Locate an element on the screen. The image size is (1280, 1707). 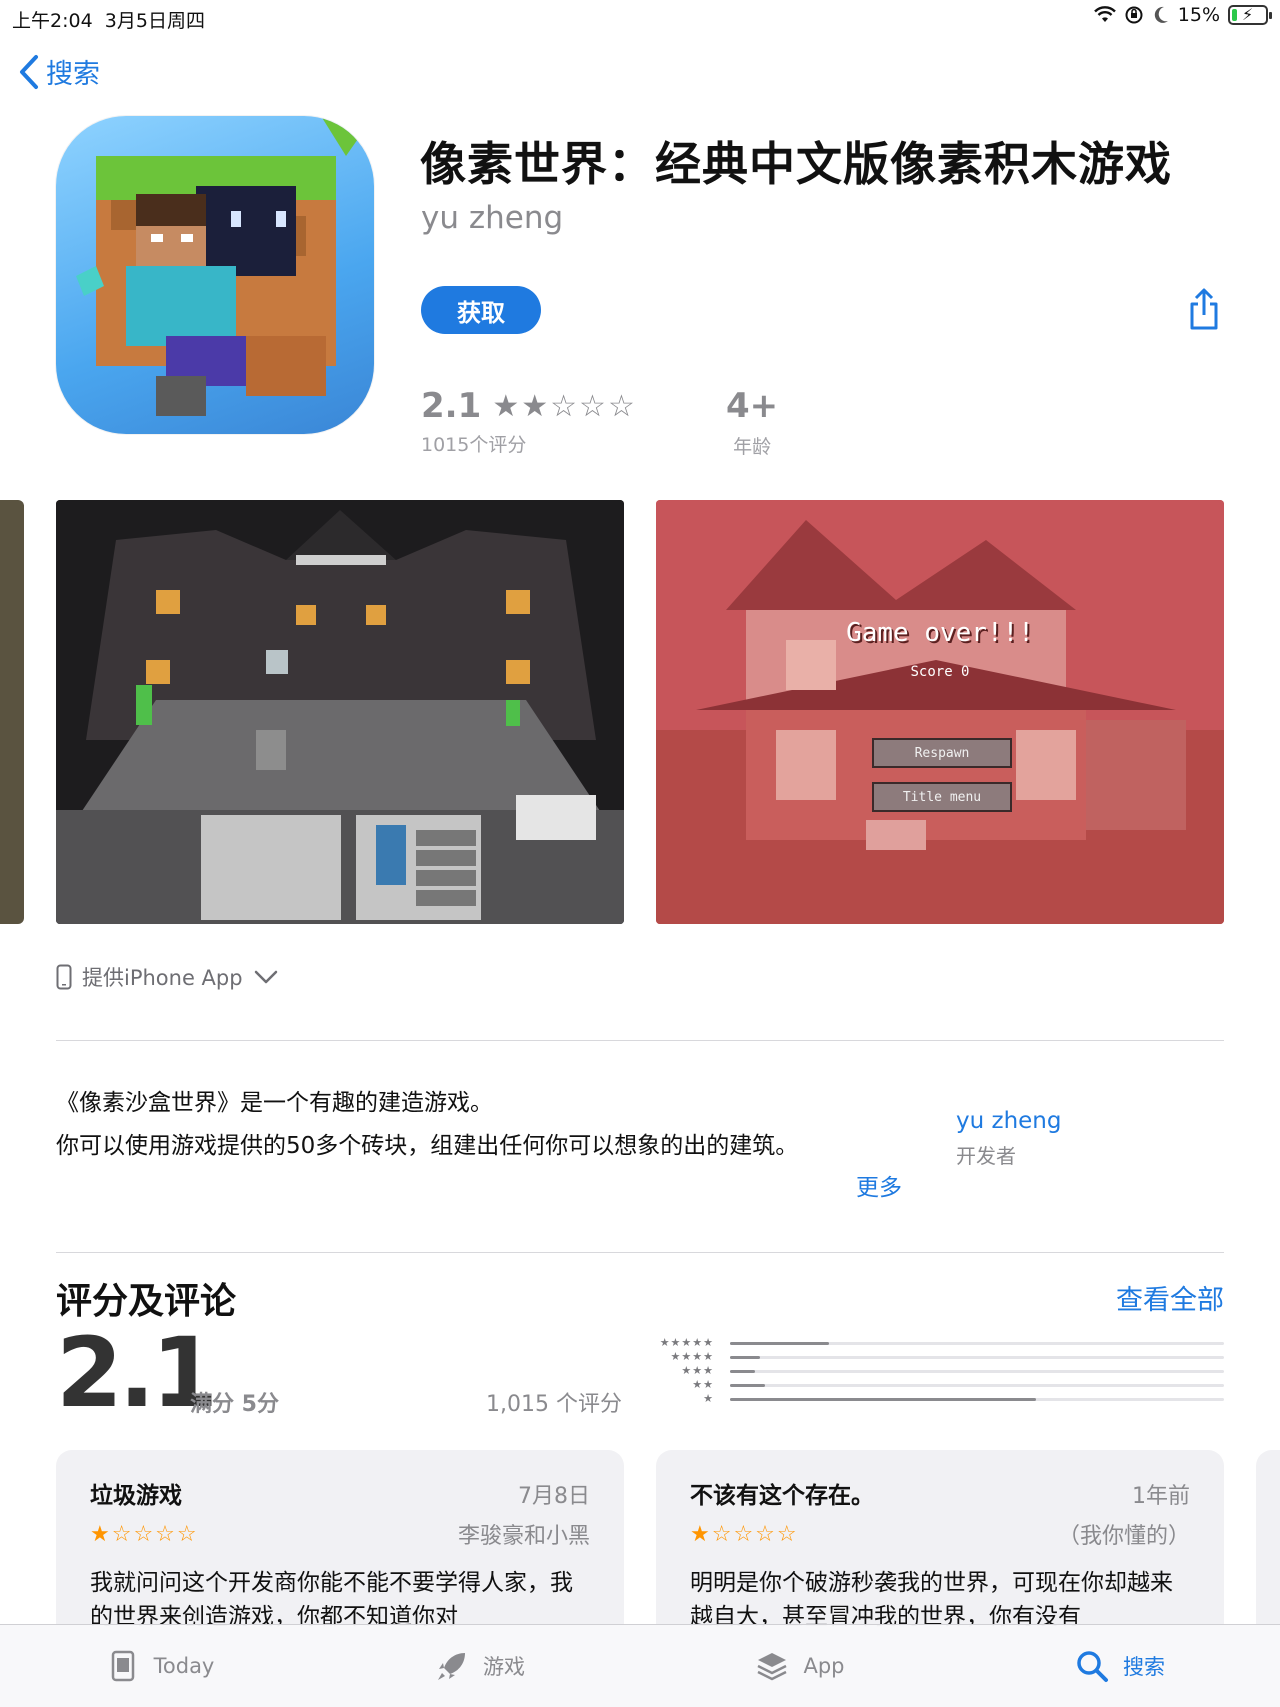
tab-games: 游戏 is located at coordinates (480, 1666).